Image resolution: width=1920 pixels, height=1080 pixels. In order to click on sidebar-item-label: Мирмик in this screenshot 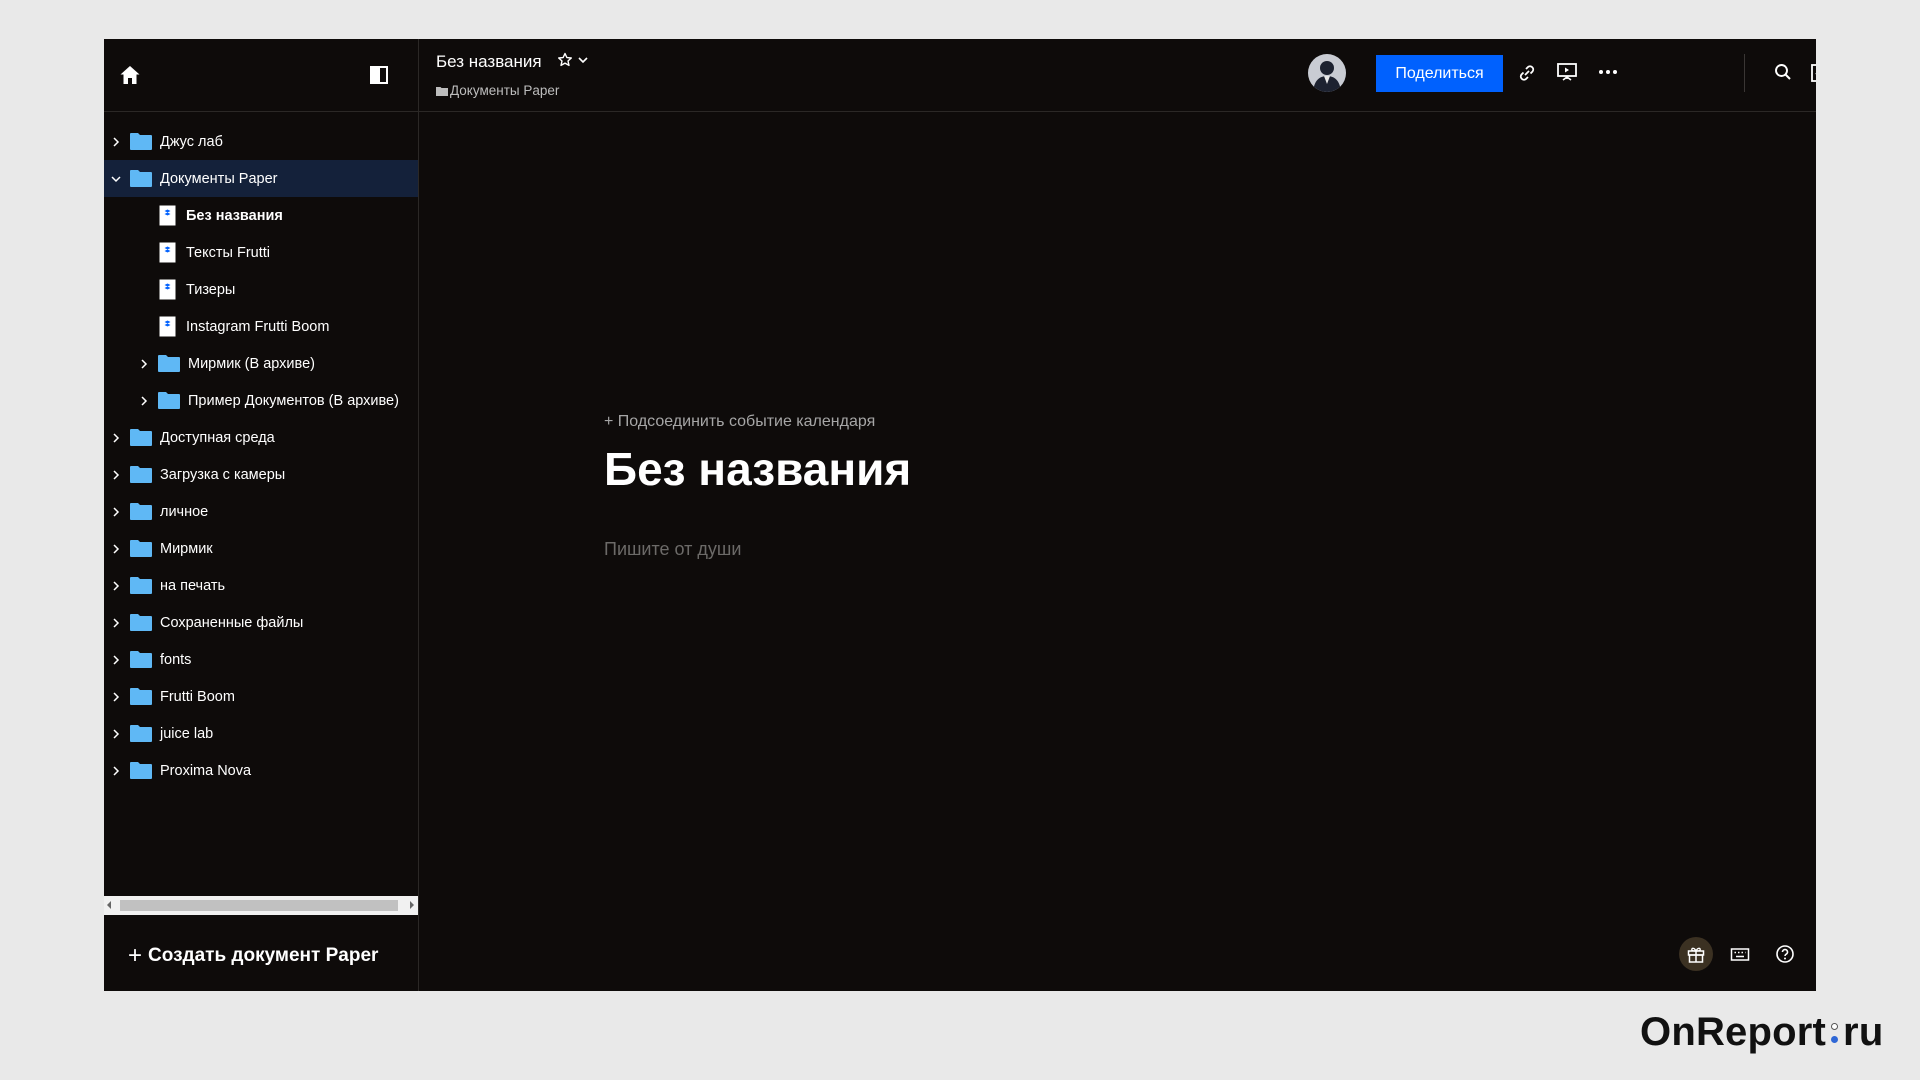, I will do `click(186, 548)`.